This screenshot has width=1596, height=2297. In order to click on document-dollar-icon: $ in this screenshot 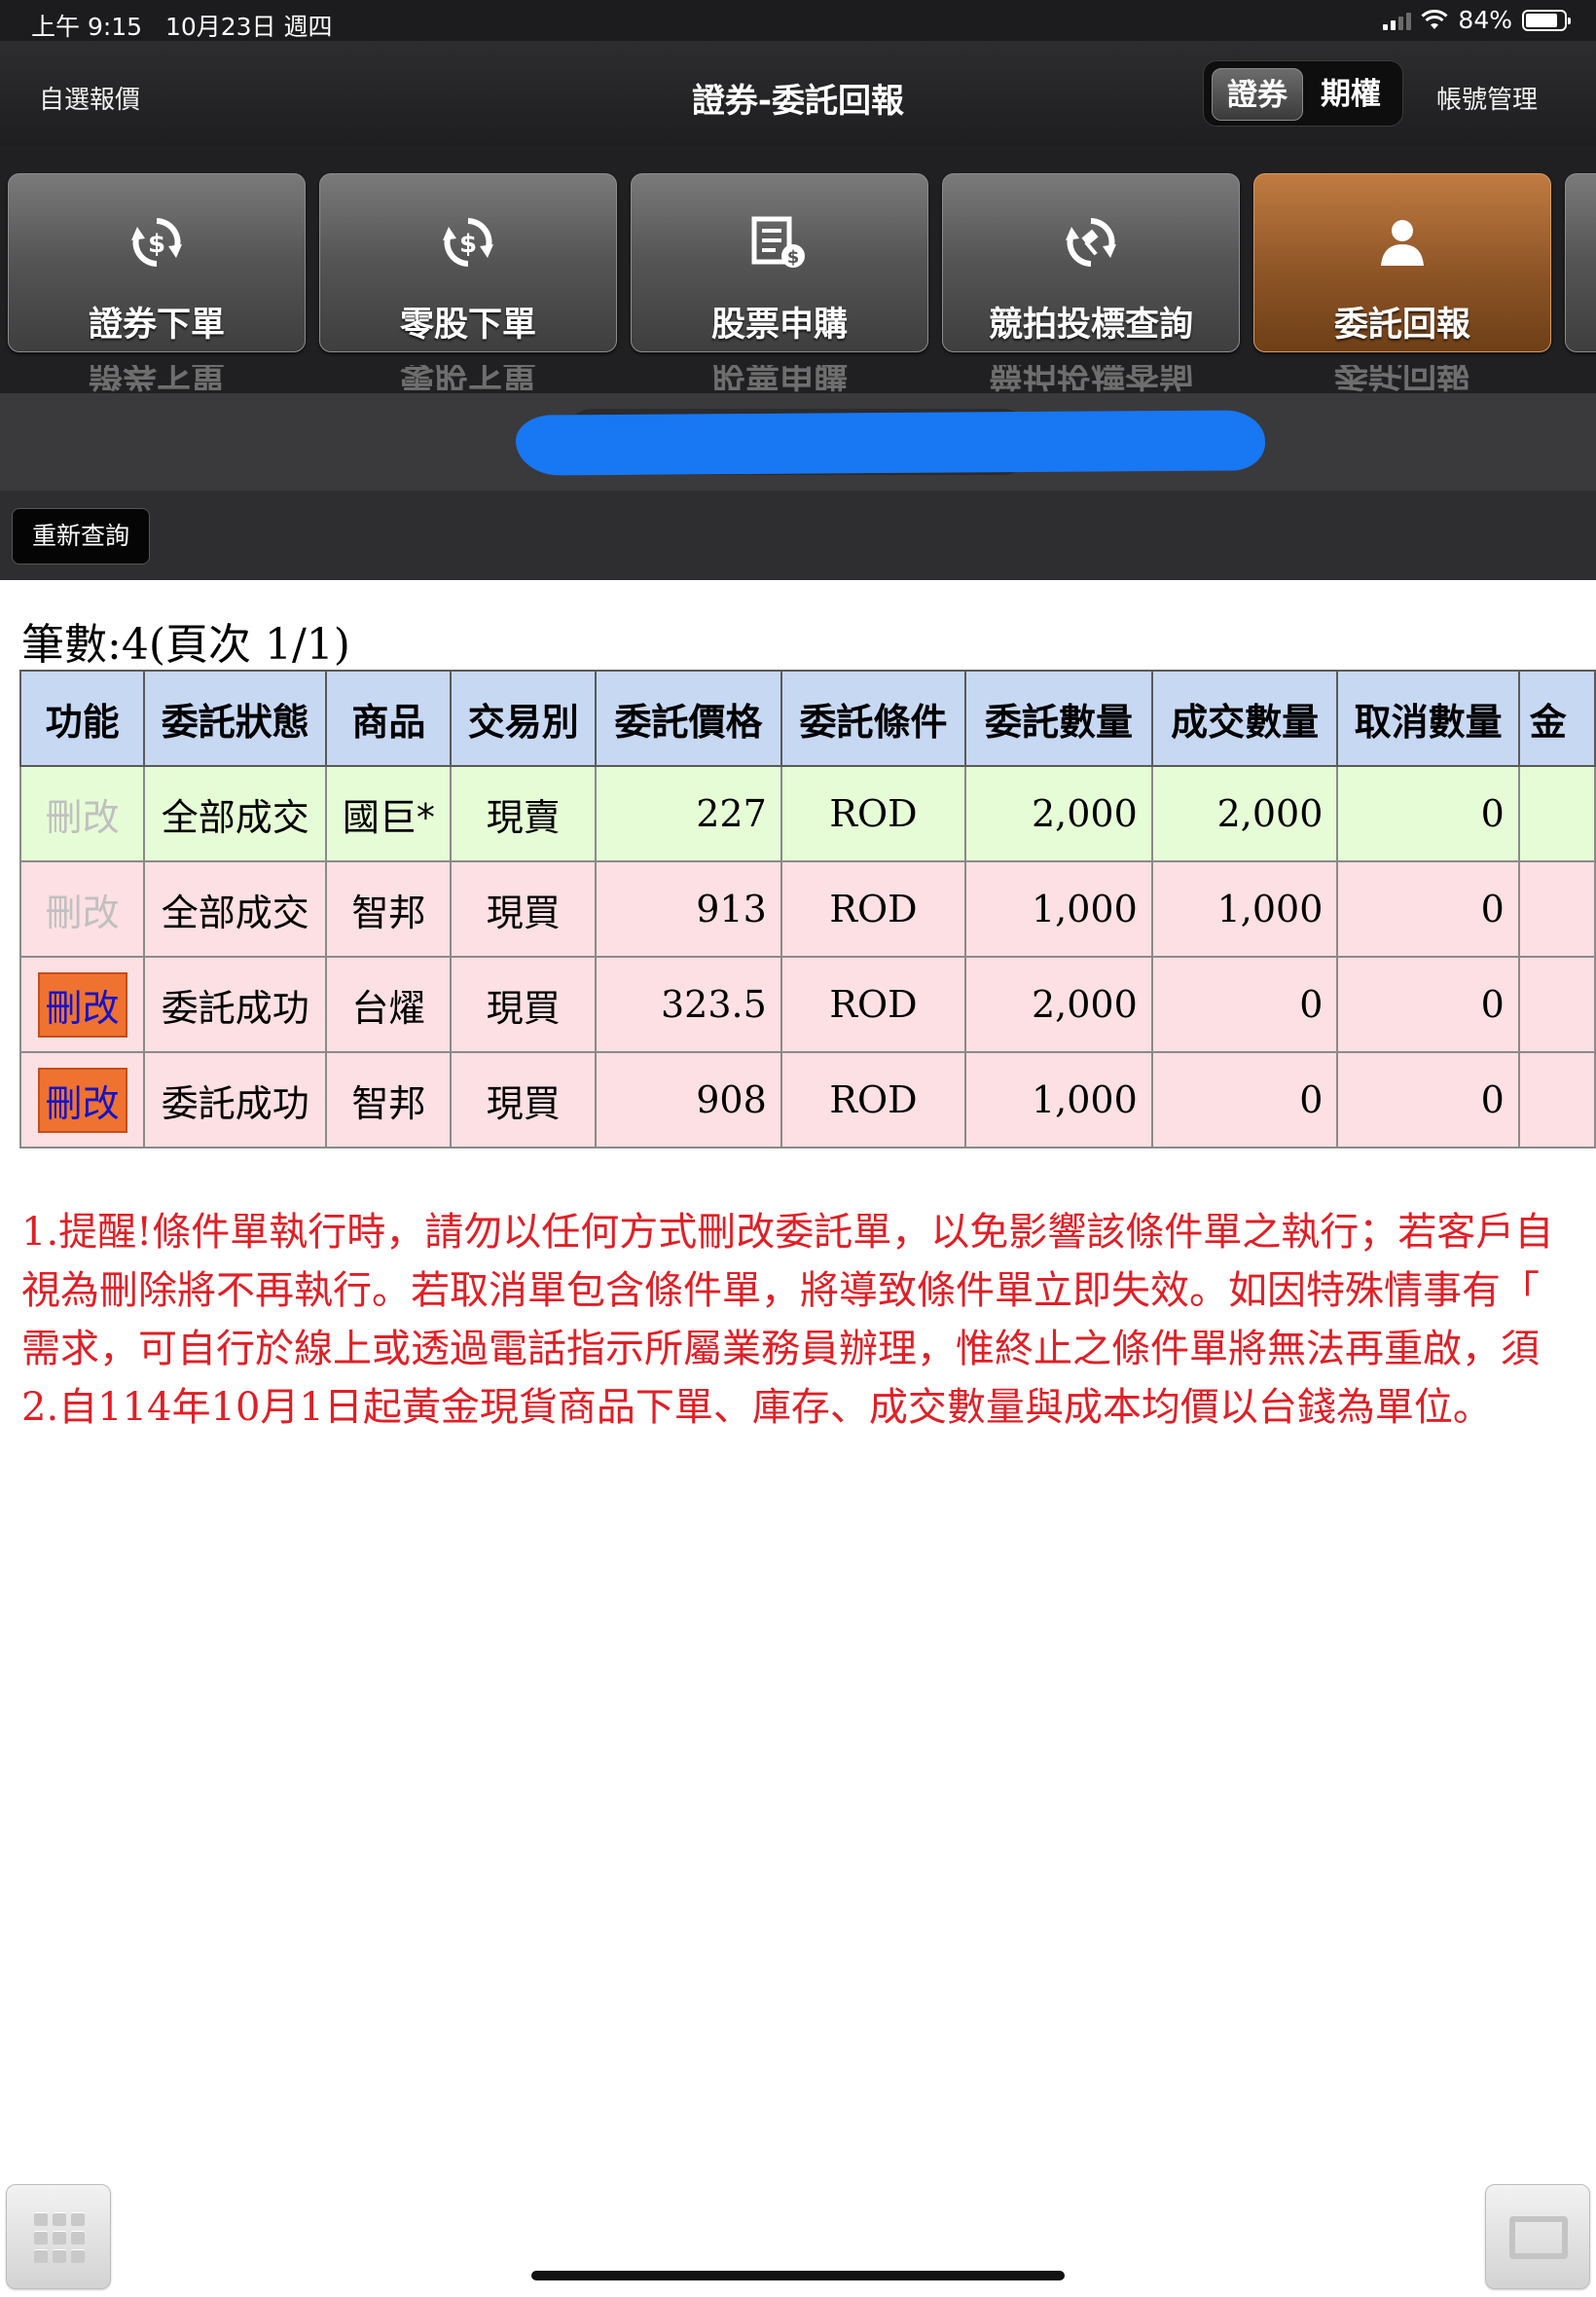, I will do `click(778, 242)`.